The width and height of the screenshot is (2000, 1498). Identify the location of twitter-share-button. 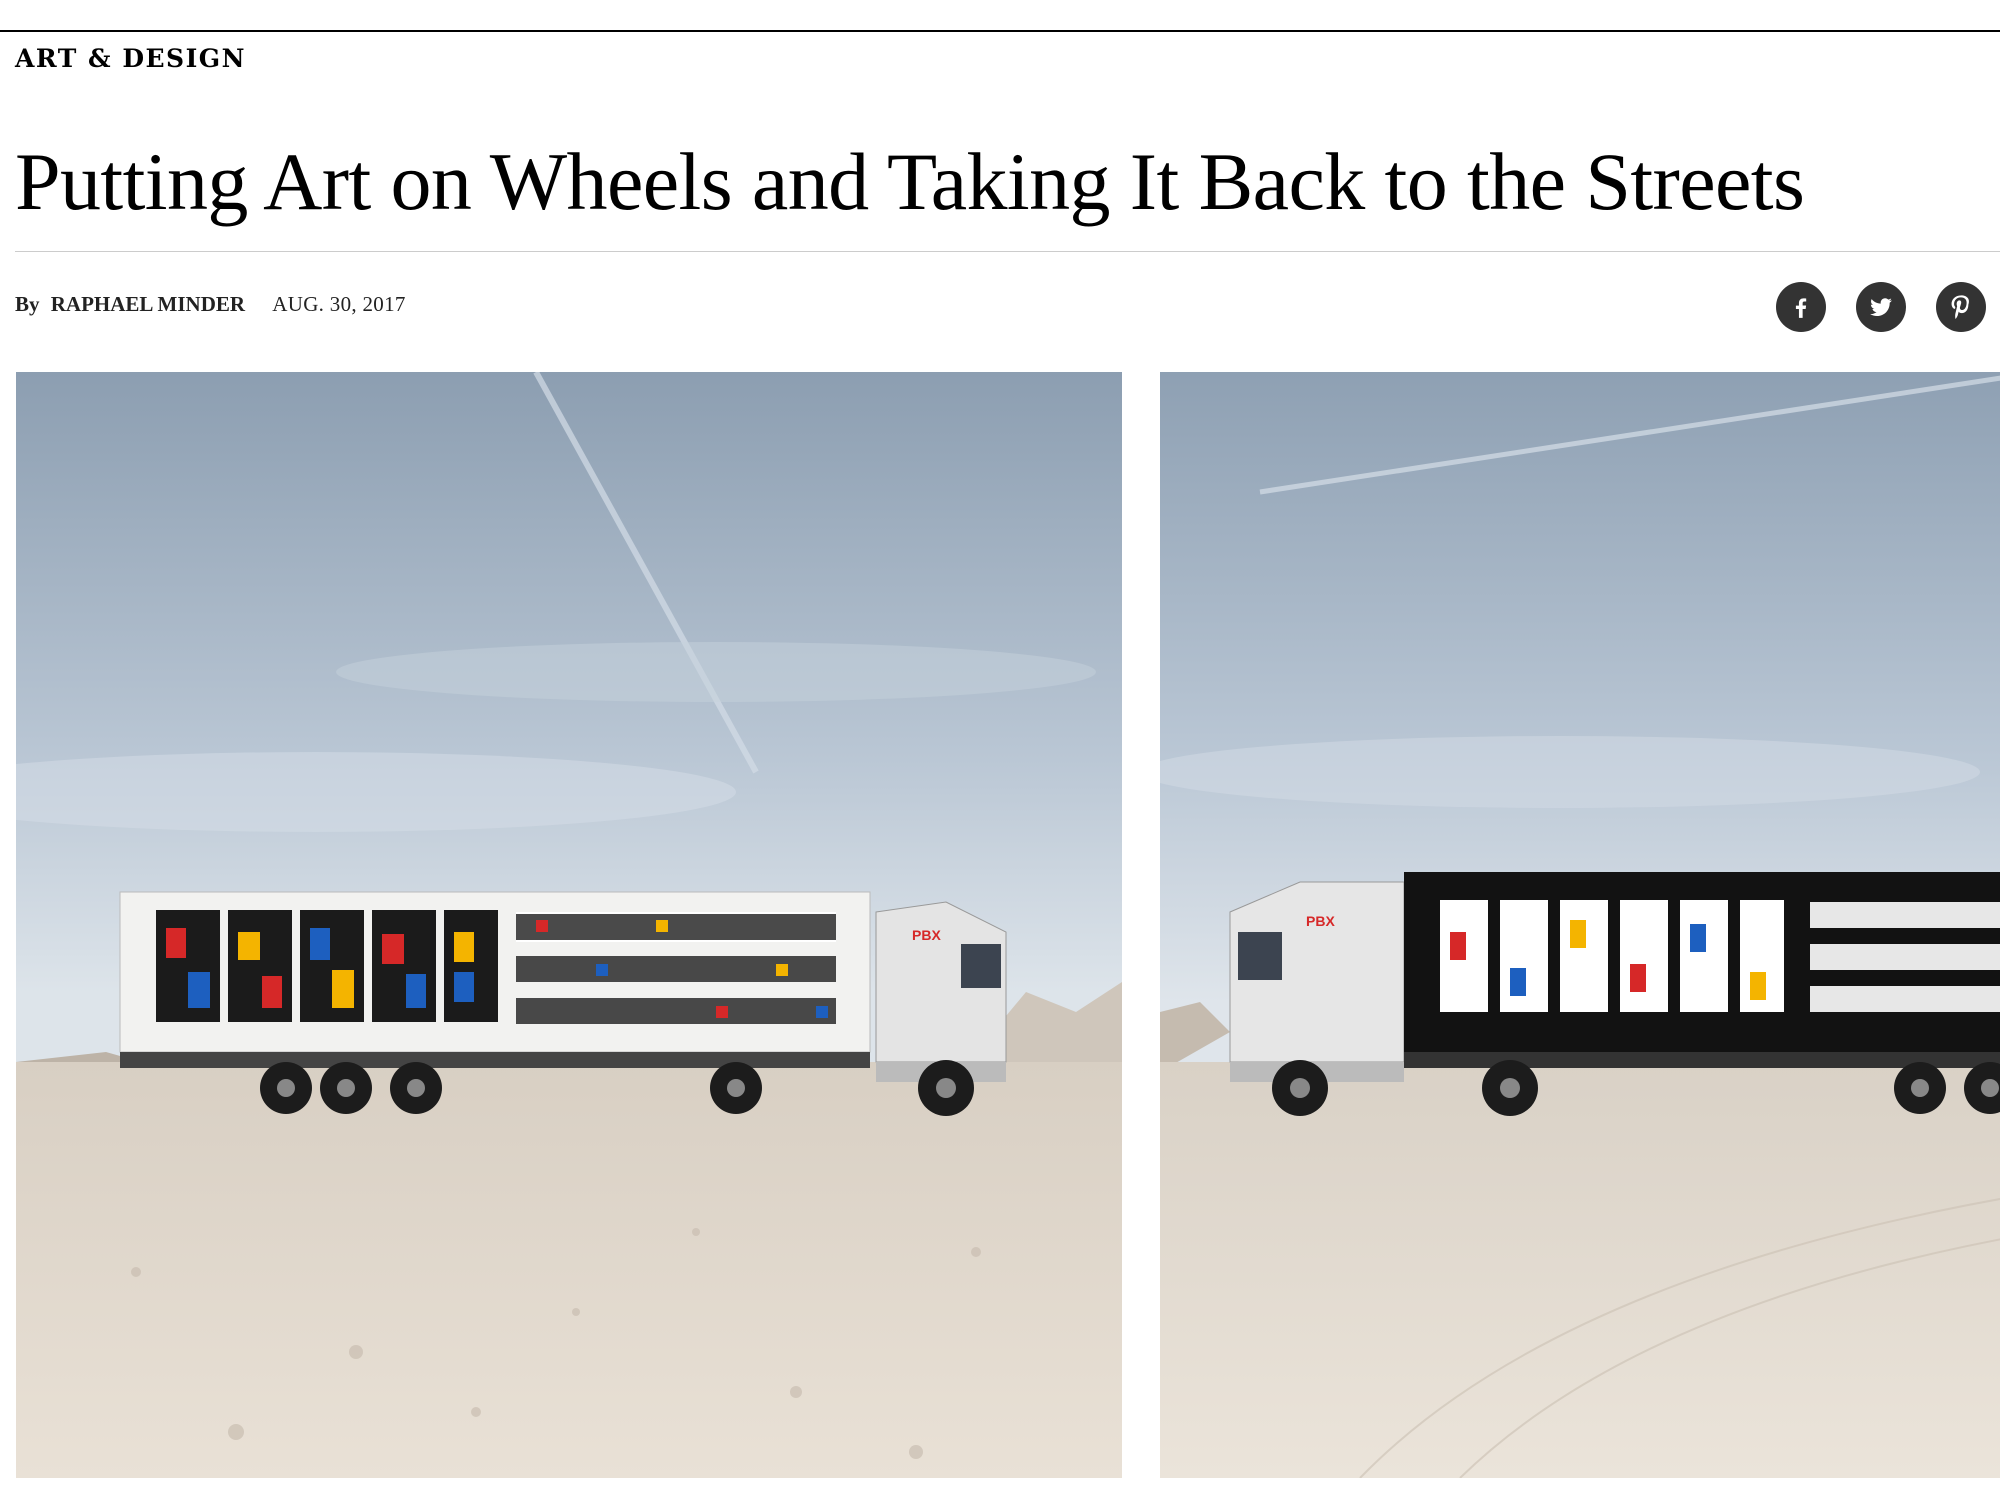
(1881, 307).